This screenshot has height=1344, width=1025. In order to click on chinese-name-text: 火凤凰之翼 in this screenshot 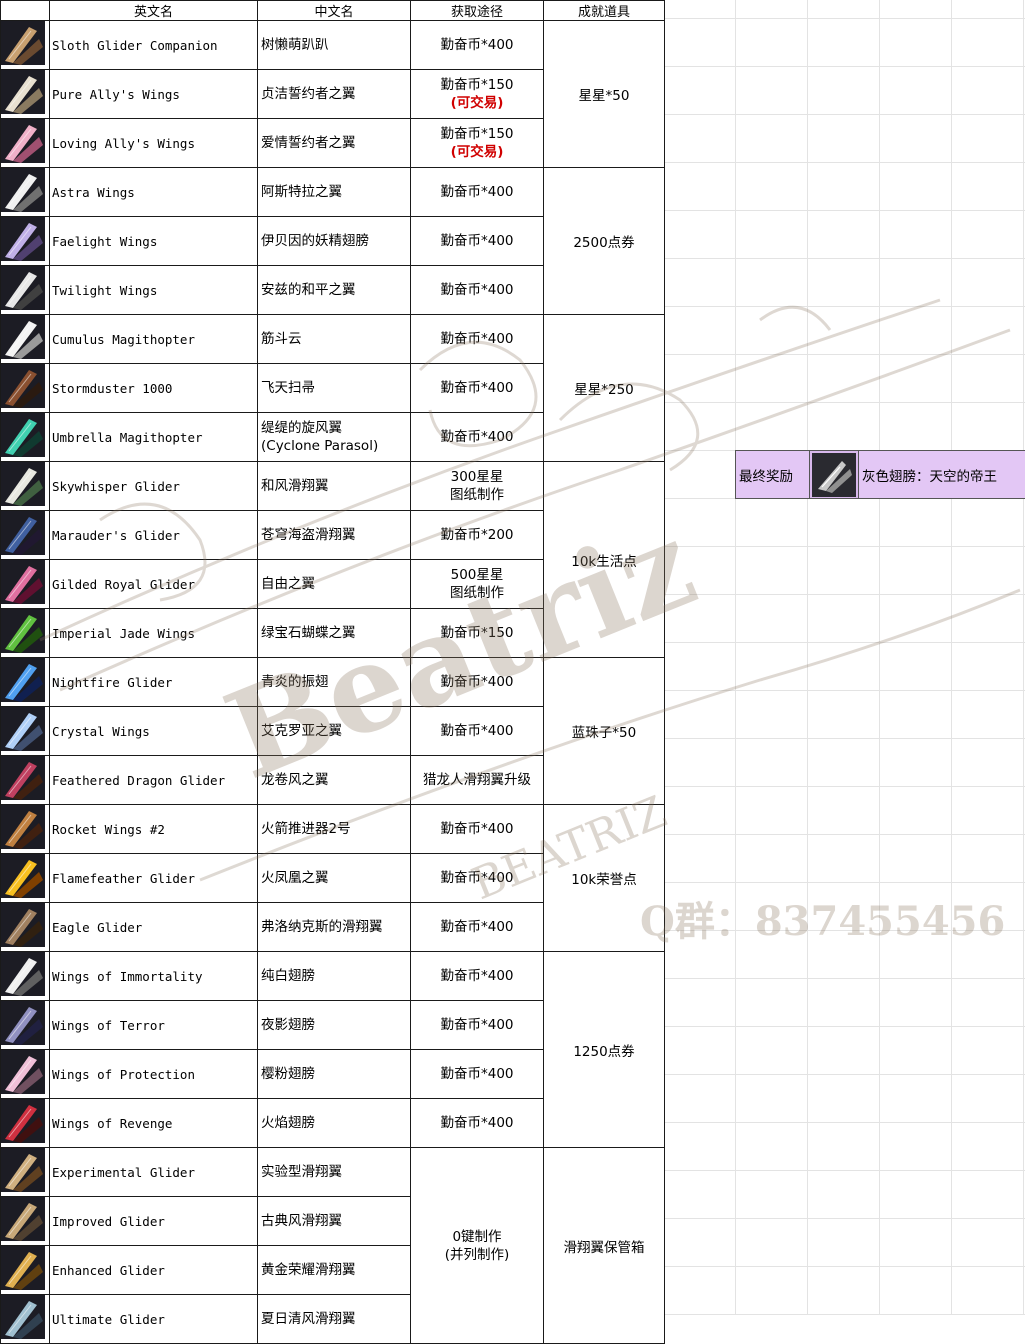, I will do `click(295, 878)`.